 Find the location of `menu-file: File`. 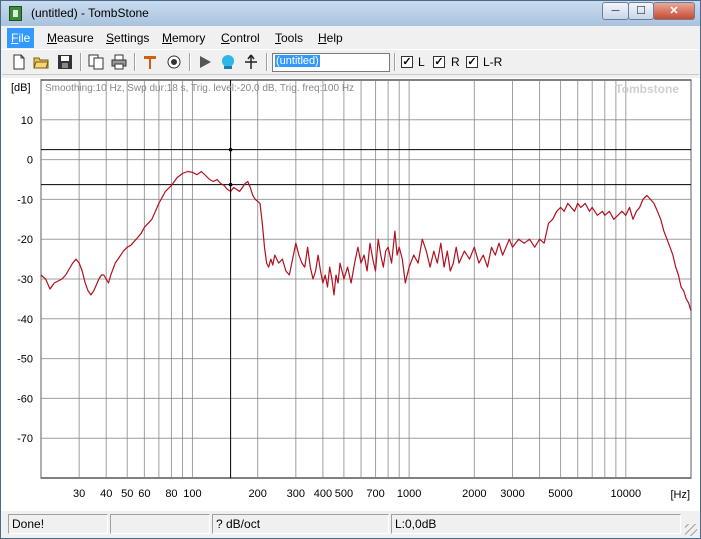

menu-file: File is located at coordinates (21, 38).